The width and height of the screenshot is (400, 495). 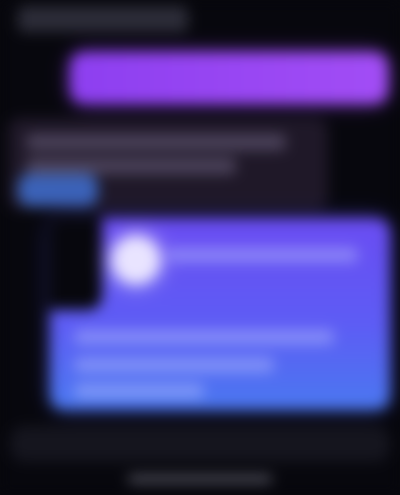 I want to click on glowing-orb-icon, so click(x=136, y=260).